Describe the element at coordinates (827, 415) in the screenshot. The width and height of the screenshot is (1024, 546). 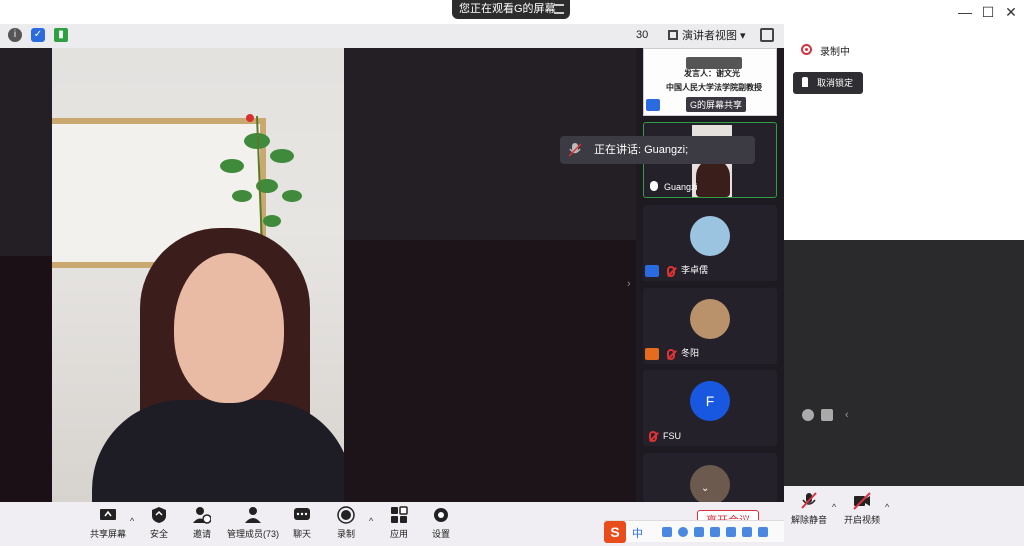
I see `chat-bubble-icon` at that location.